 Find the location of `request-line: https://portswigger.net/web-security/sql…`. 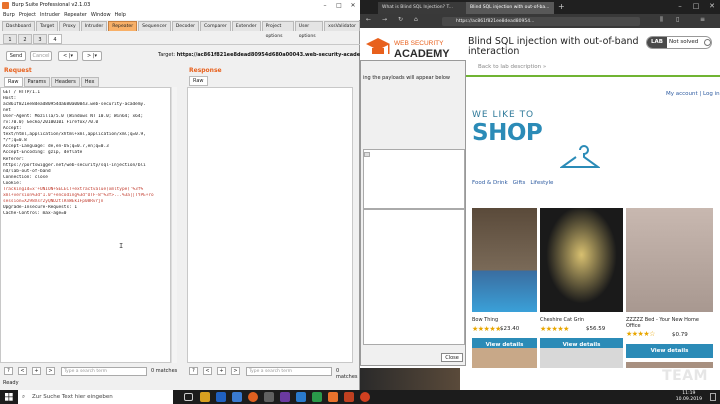

request-line: https://portswigger.net/web-security/sql… is located at coordinates (74, 165).